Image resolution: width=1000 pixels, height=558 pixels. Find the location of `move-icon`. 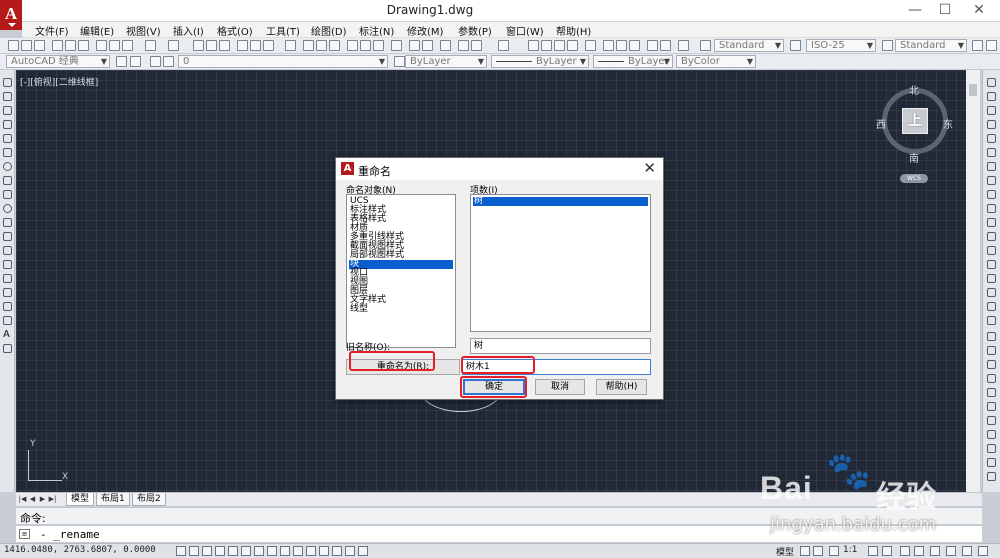

move-icon is located at coordinates (991, 152).